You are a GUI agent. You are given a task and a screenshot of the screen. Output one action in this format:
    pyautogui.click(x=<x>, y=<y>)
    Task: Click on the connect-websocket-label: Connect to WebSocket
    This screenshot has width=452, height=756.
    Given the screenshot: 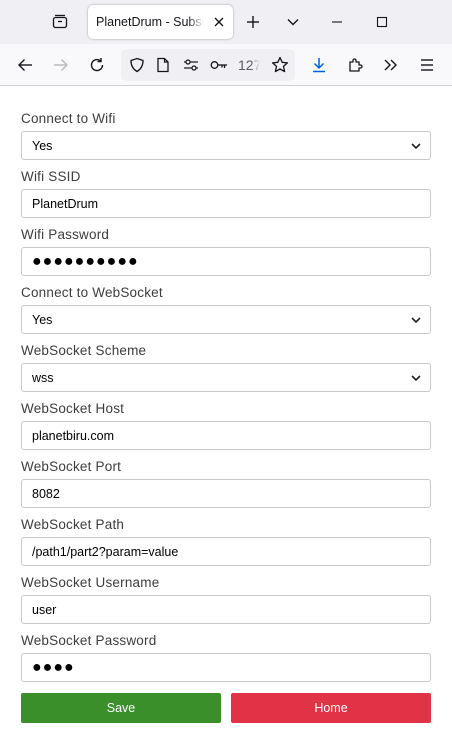 What is the action you would take?
    pyautogui.click(x=92, y=292)
    